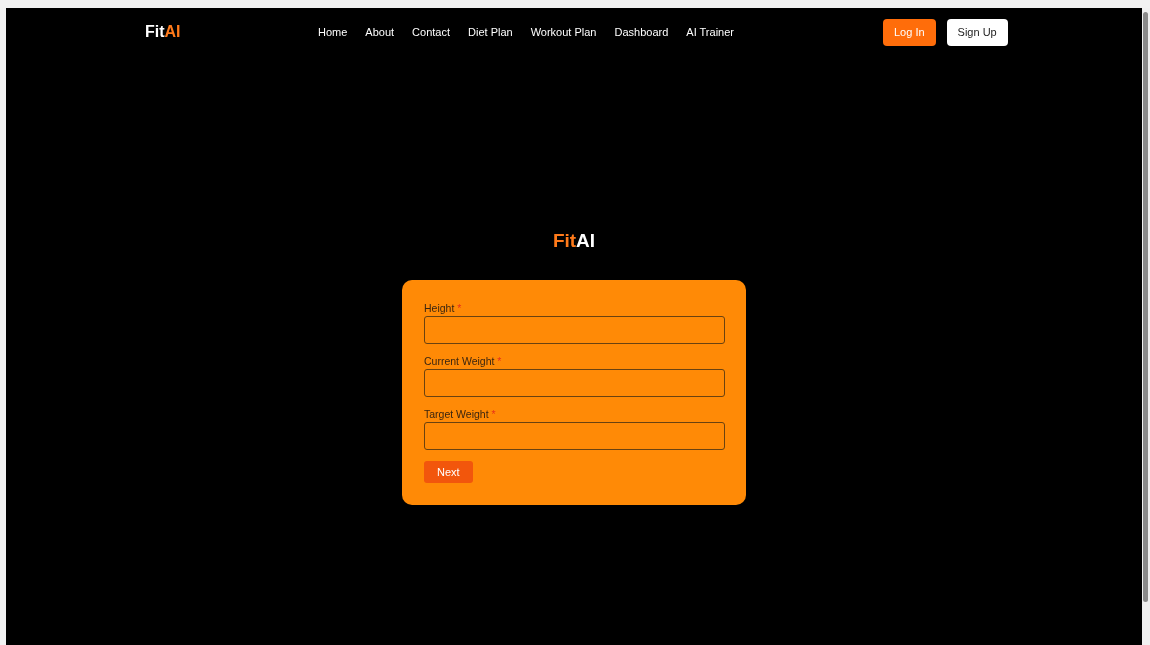 This screenshot has height=645, width=1150. I want to click on form-title: FitAI, so click(574, 241).